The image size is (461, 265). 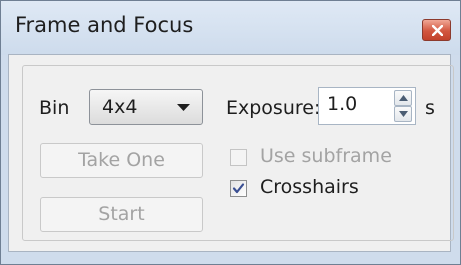 I want to click on close-button, so click(x=436, y=30).